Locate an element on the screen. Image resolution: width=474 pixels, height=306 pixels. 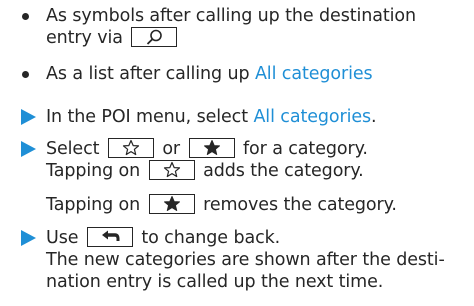
step-2-adds-prefix: Tapping on is located at coordinates (93, 171).